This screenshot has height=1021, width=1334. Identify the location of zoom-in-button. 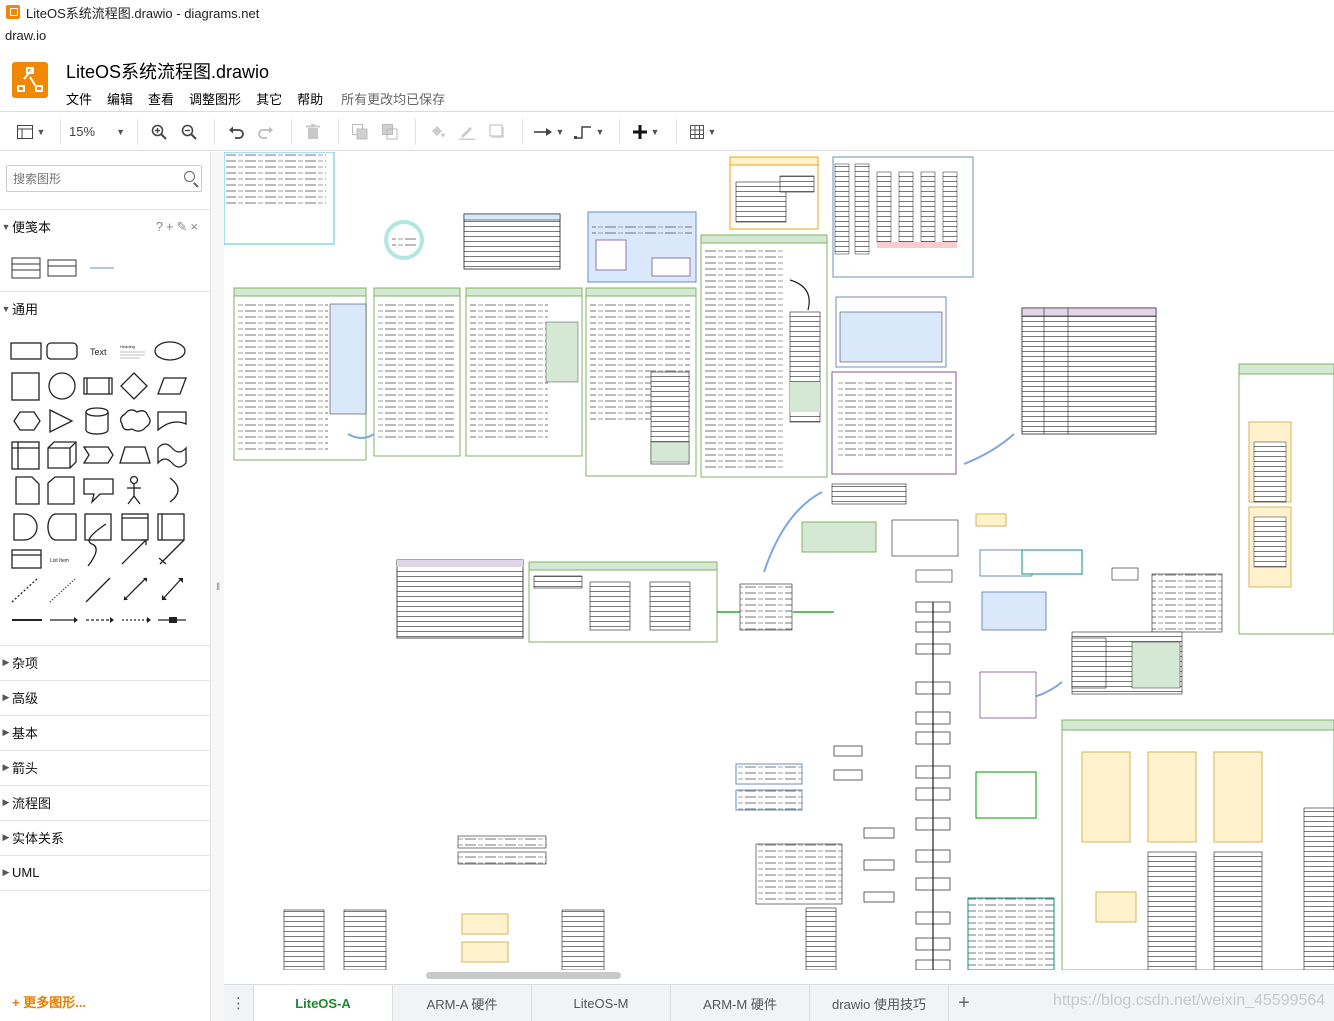
(159, 132).